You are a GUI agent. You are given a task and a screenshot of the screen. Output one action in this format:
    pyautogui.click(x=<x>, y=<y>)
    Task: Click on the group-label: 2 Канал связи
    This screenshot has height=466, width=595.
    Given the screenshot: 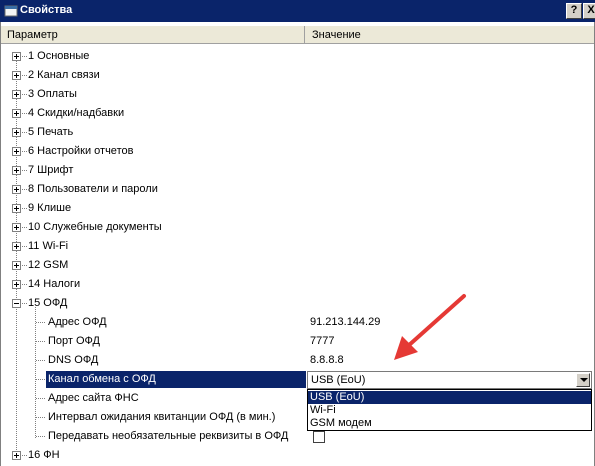 What is the action you would take?
    pyautogui.click(x=64, y=75)
    